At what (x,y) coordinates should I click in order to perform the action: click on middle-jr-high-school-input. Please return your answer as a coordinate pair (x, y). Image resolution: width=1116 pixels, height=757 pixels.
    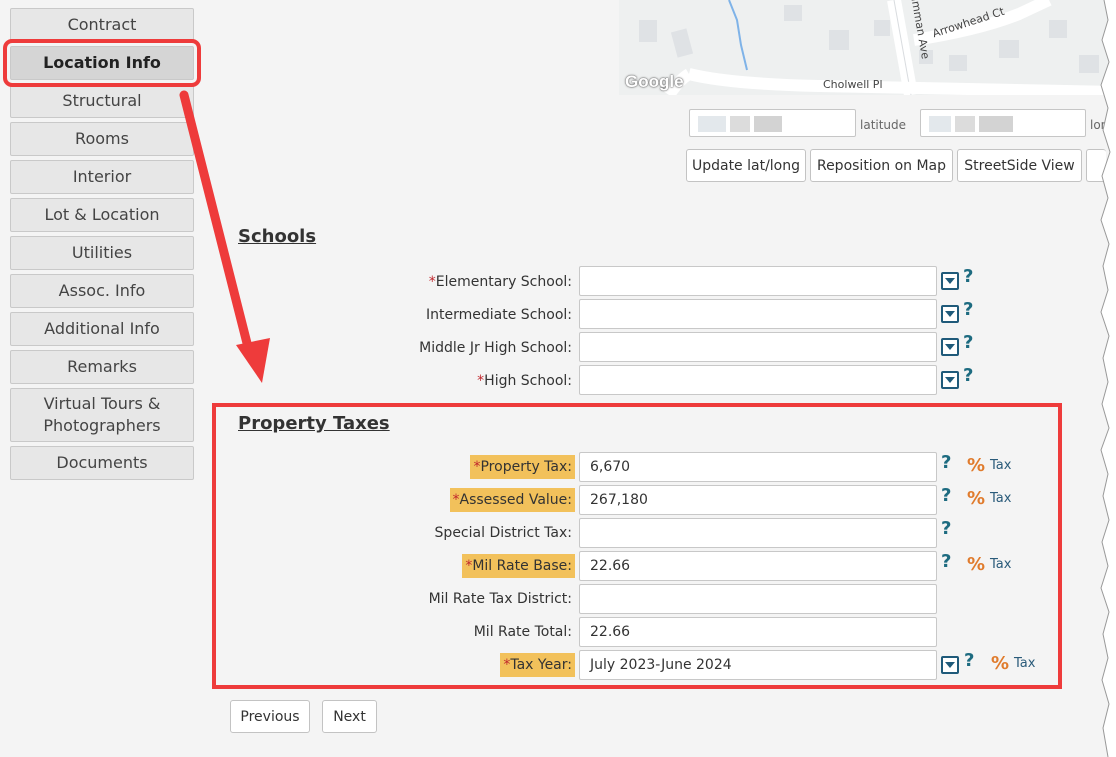
    Looking at the image, I should click on (758, 347).